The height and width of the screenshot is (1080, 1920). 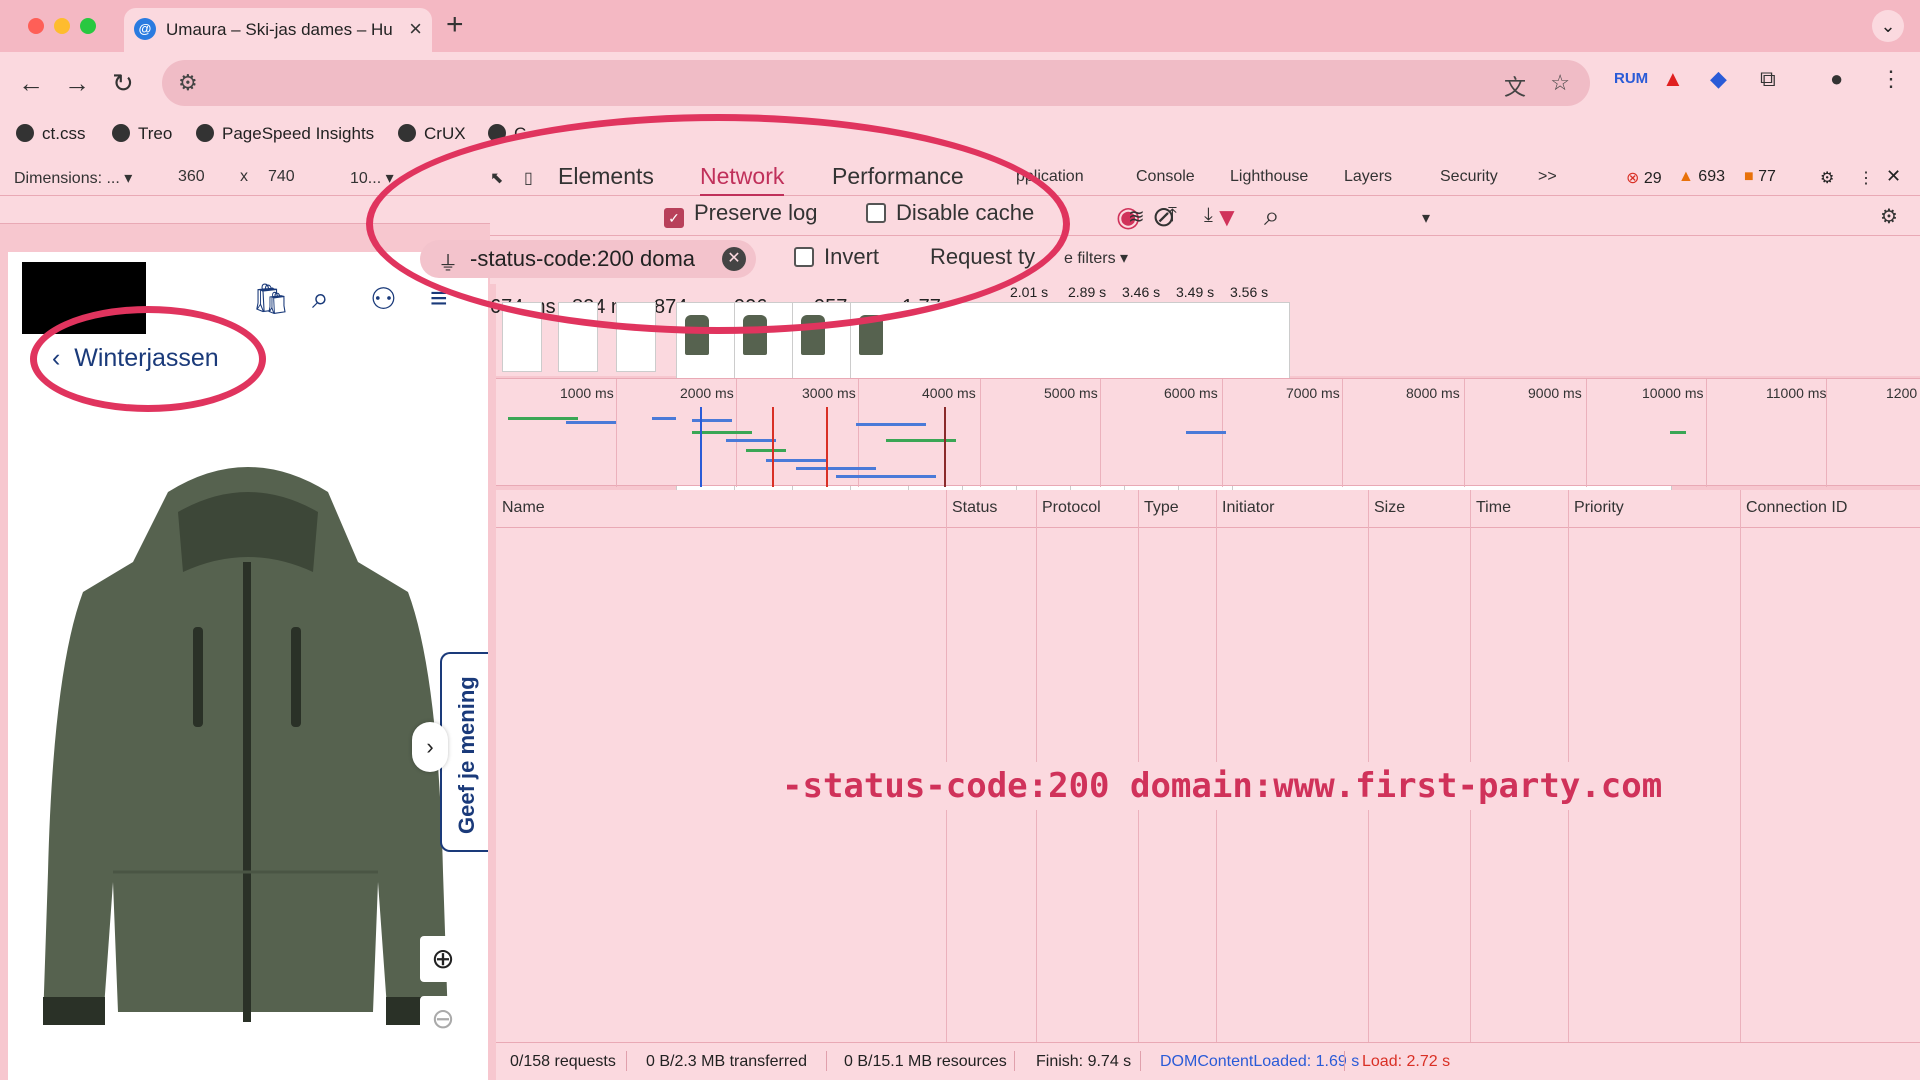 What do you see at coordinates (1547, 177) in the screenshot?
I see `more-tabs-icon: >>` at bounding box center [1547, 177].